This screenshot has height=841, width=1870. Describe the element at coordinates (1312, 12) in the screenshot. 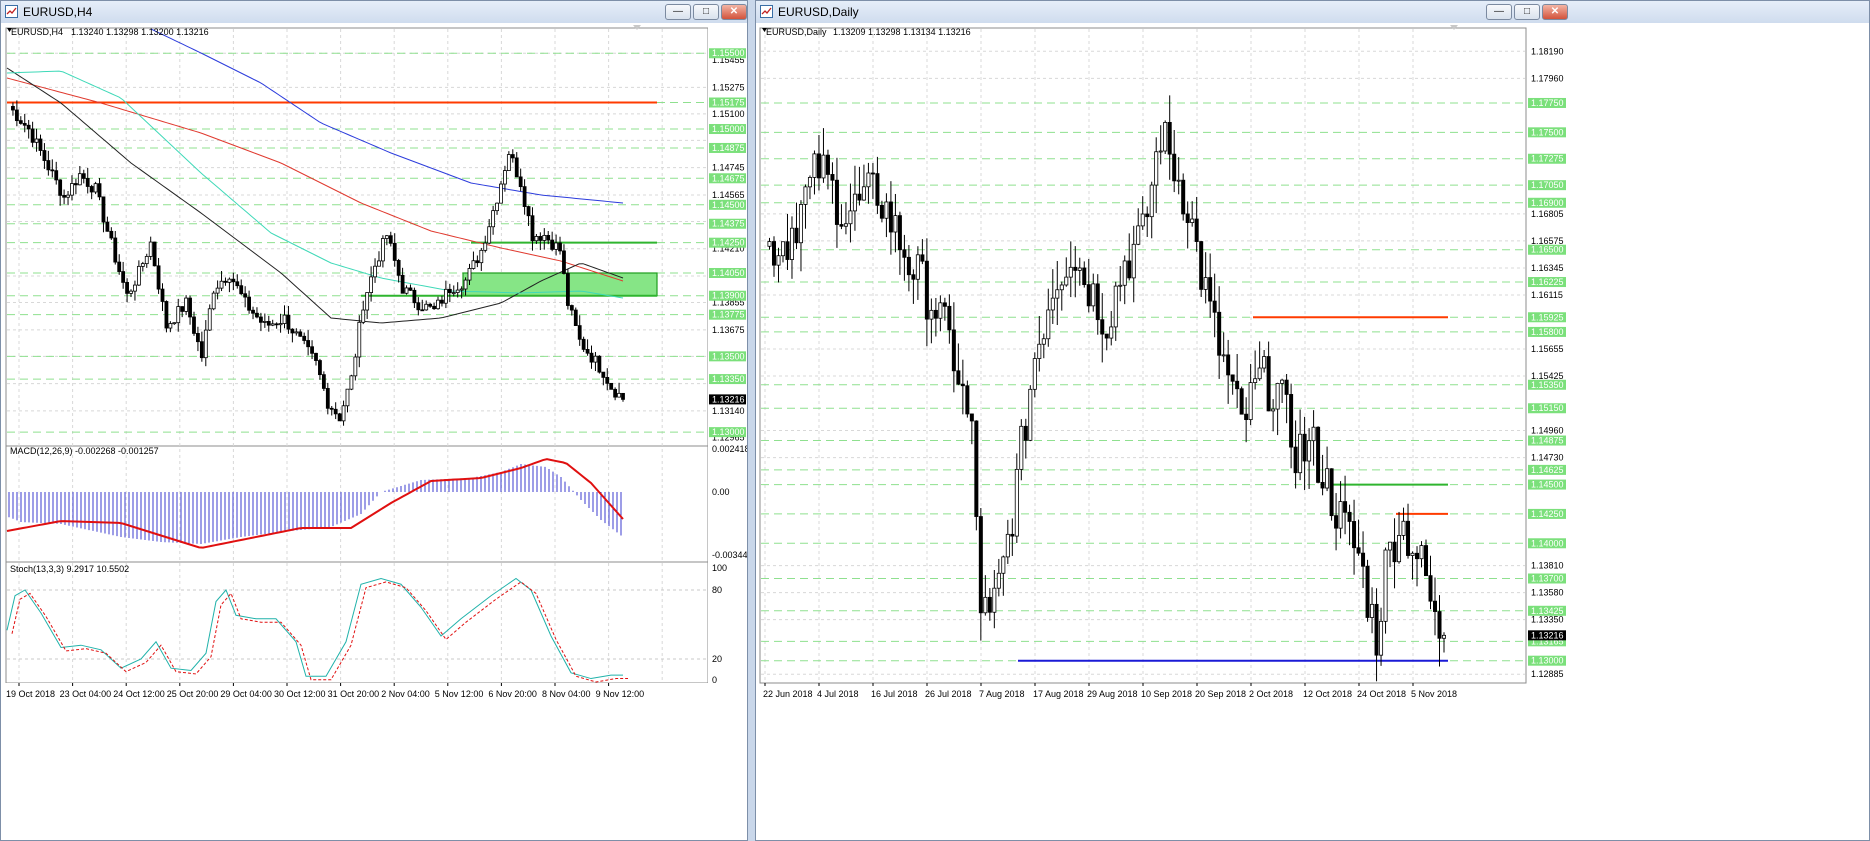

I see `window-title-bar: EURUSD,Daily — □ ✕` at that location.